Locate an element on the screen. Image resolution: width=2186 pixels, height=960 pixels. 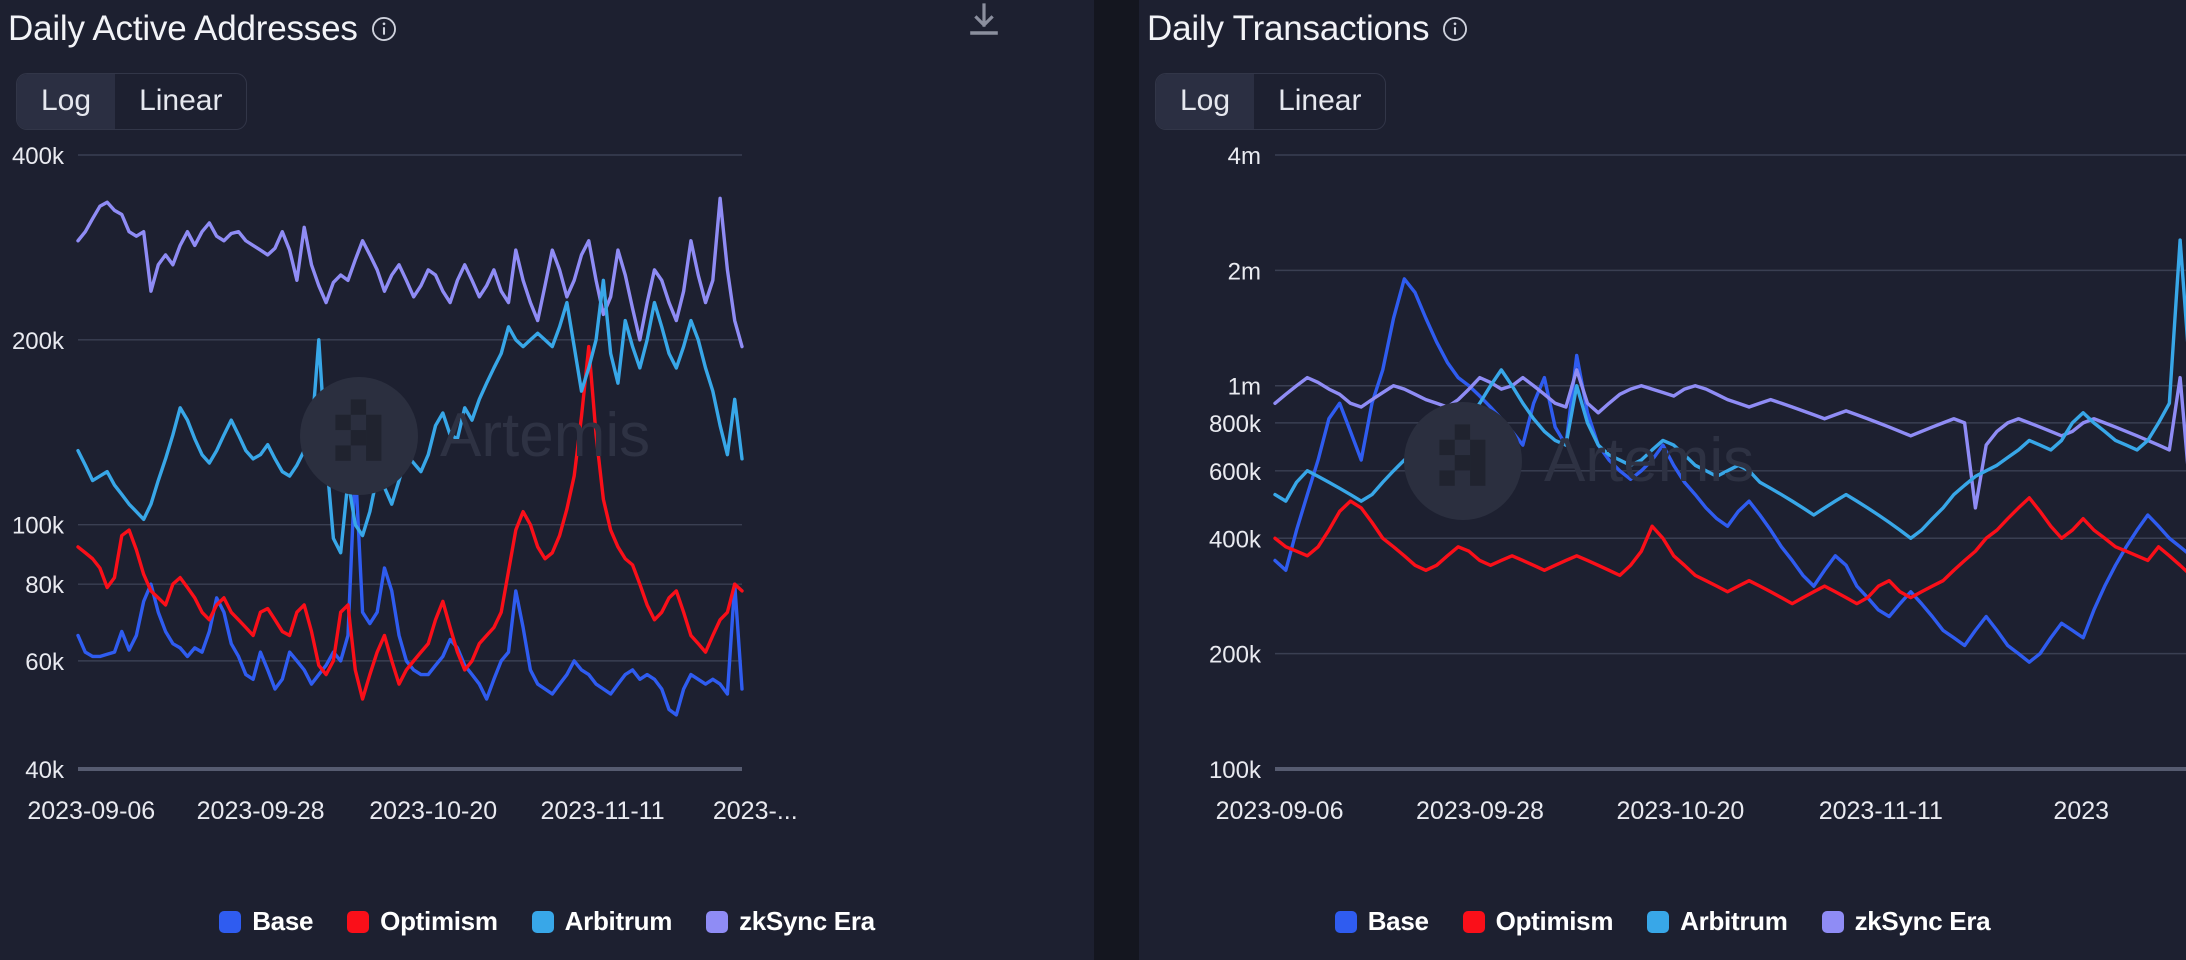
page-title: Daily Active Addresses is located at coordinates (183, 28).